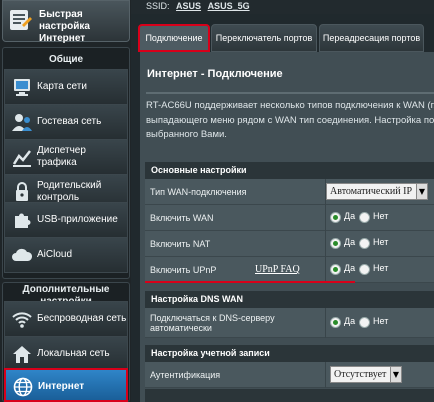 The width and height of the screenshot is (434, 402). Describe the element at coordinates (64, 26) in the screenshot. I see `quick-setup-label: Быстрая настройка Интернет` at that location.